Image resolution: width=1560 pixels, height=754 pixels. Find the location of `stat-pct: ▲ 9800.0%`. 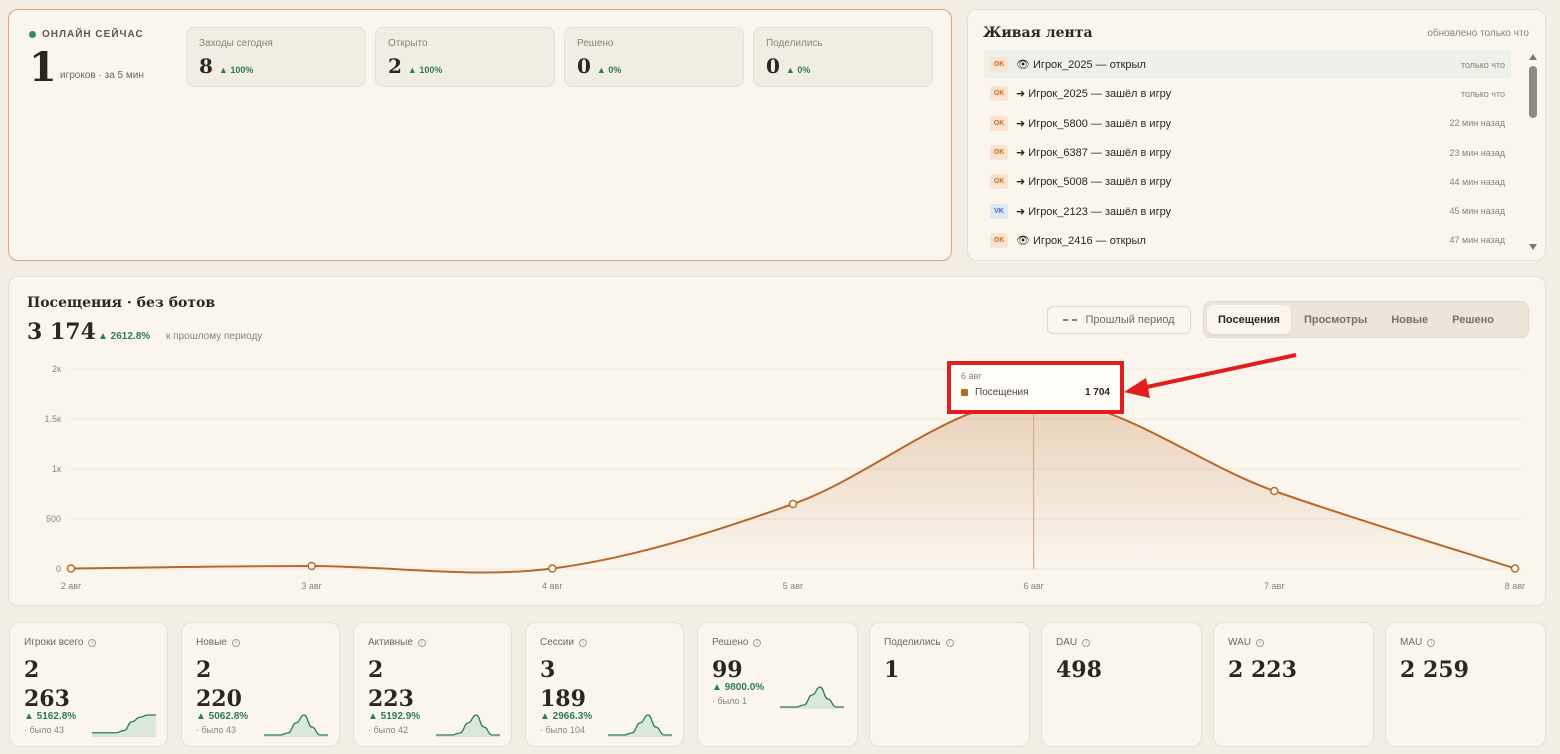

stat-pct: ▲ 9800.0% is located at coordinates (738, 687).